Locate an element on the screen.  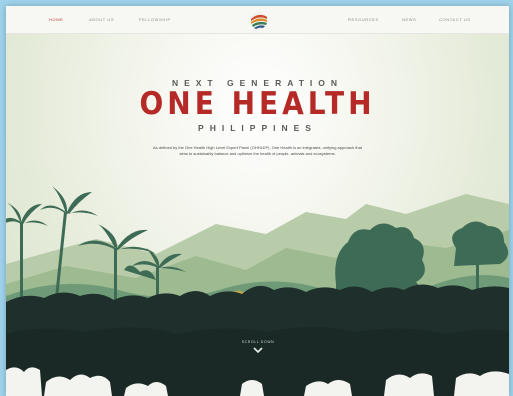
chevron-down-icon is located at coordinates (258, 350).